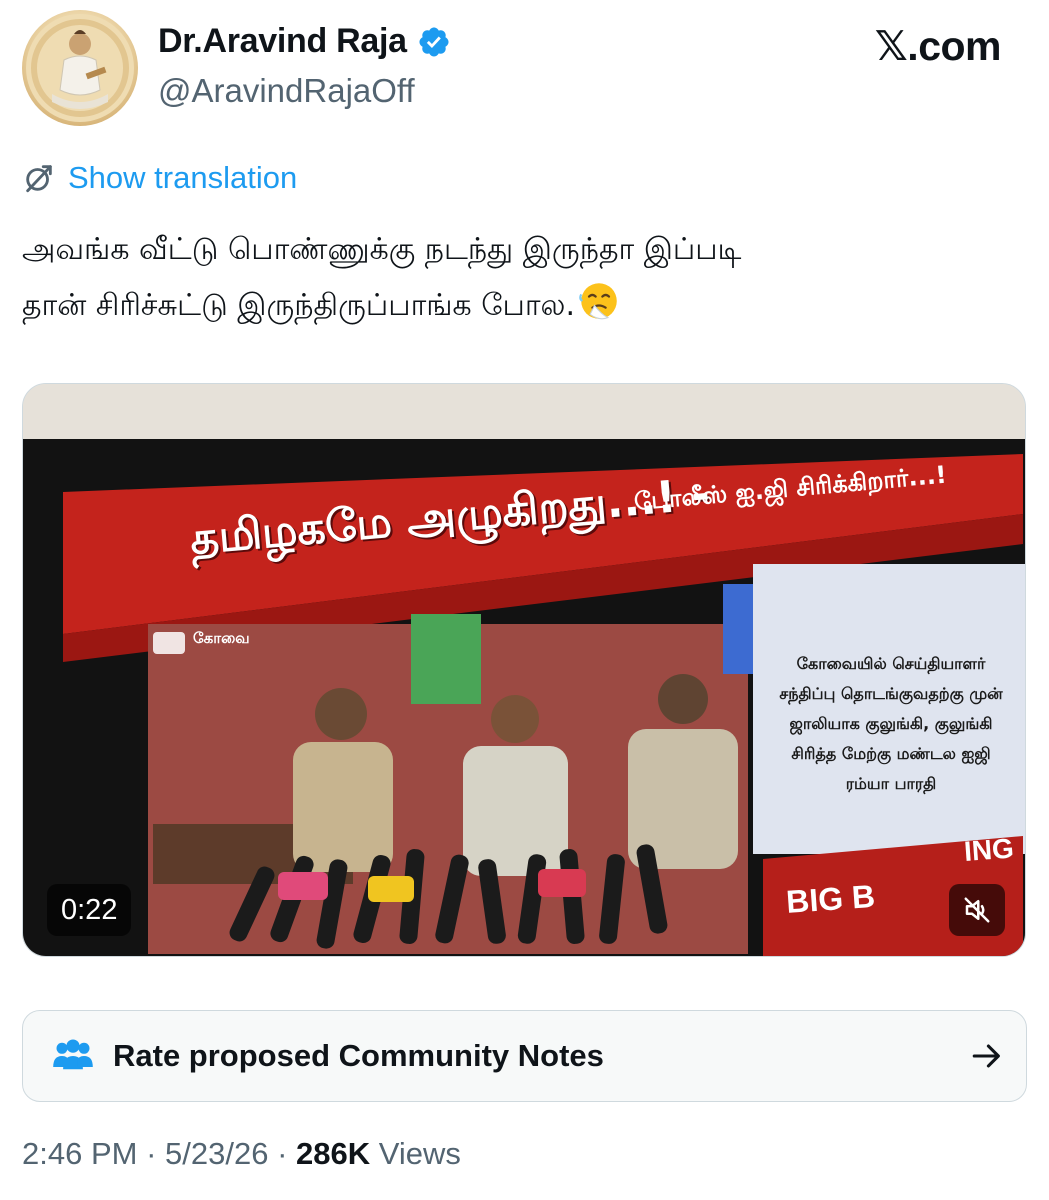 The image size is (1049, 1200). I want to click on mute-button, so click(977, 910).